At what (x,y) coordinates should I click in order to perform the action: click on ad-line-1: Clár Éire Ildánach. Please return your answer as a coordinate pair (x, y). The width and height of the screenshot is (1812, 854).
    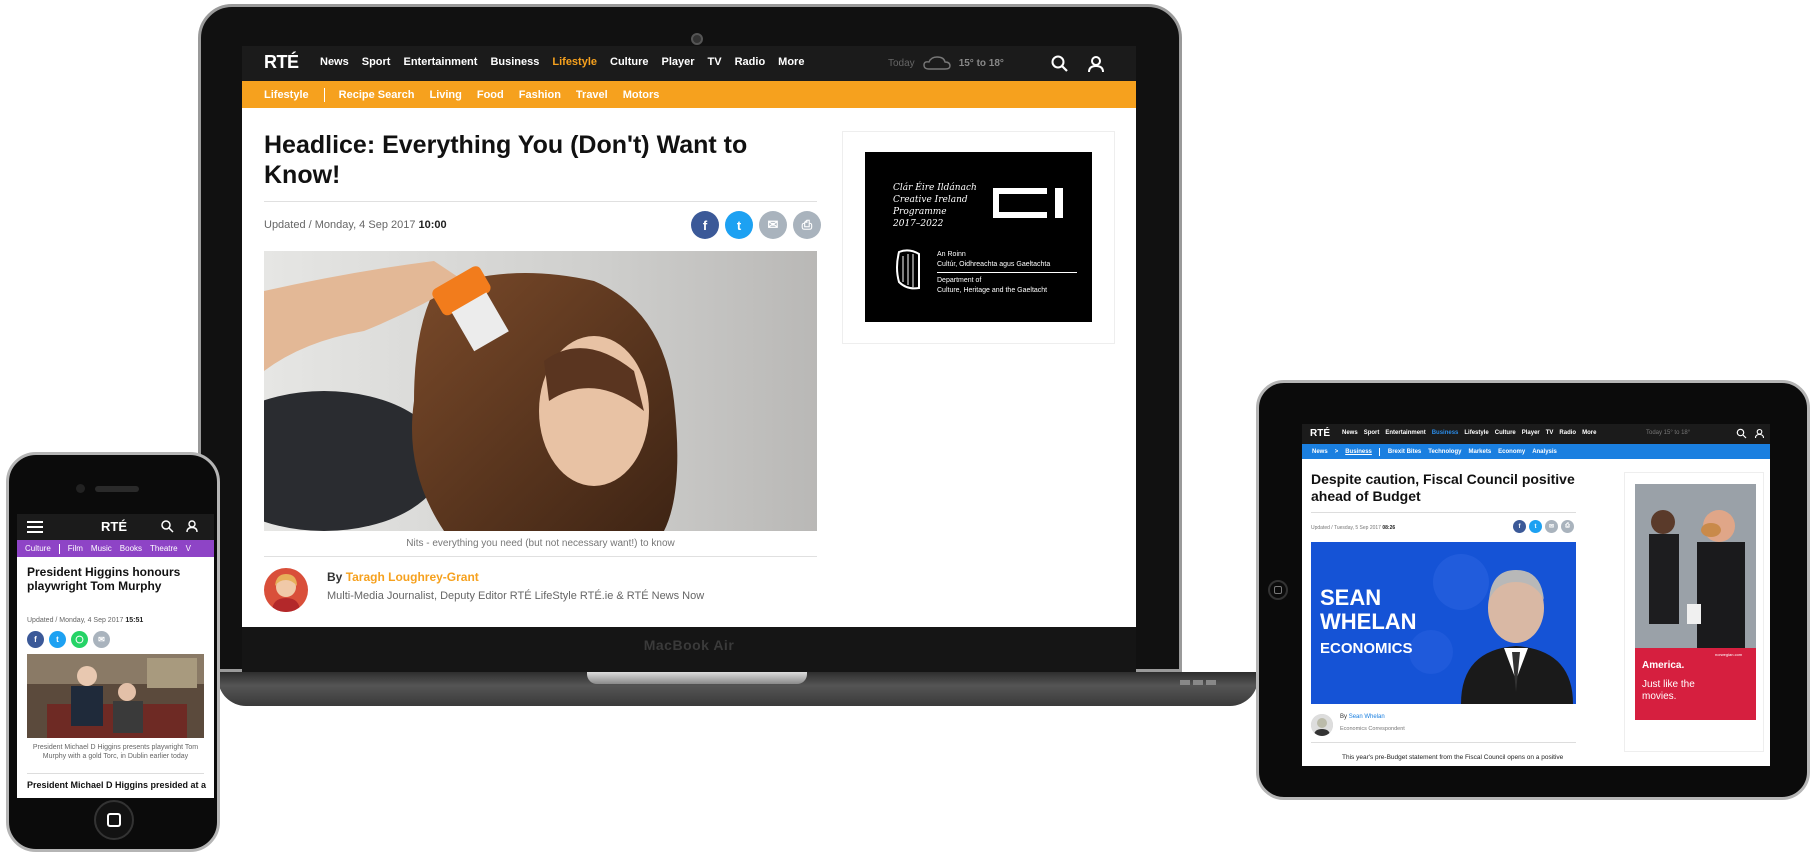
    Looking at the image, I should click on (935, 188).